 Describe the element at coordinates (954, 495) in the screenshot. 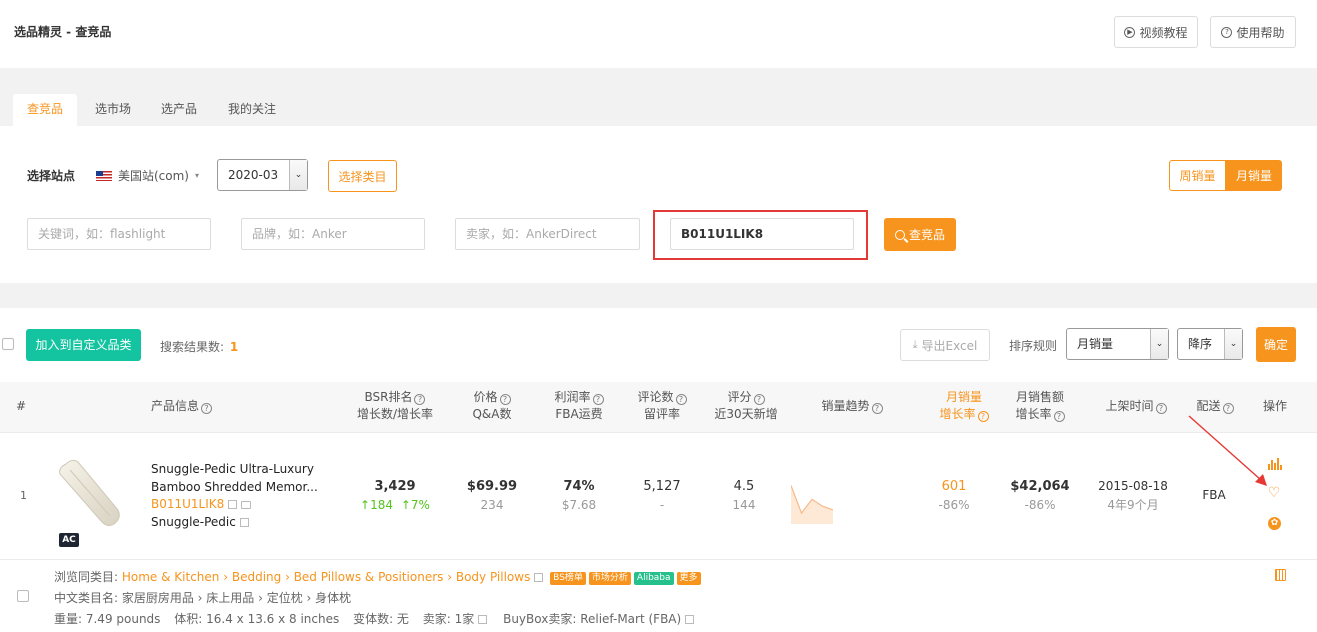

I see `monthly-sales-cell: 601 -86%` at that location.